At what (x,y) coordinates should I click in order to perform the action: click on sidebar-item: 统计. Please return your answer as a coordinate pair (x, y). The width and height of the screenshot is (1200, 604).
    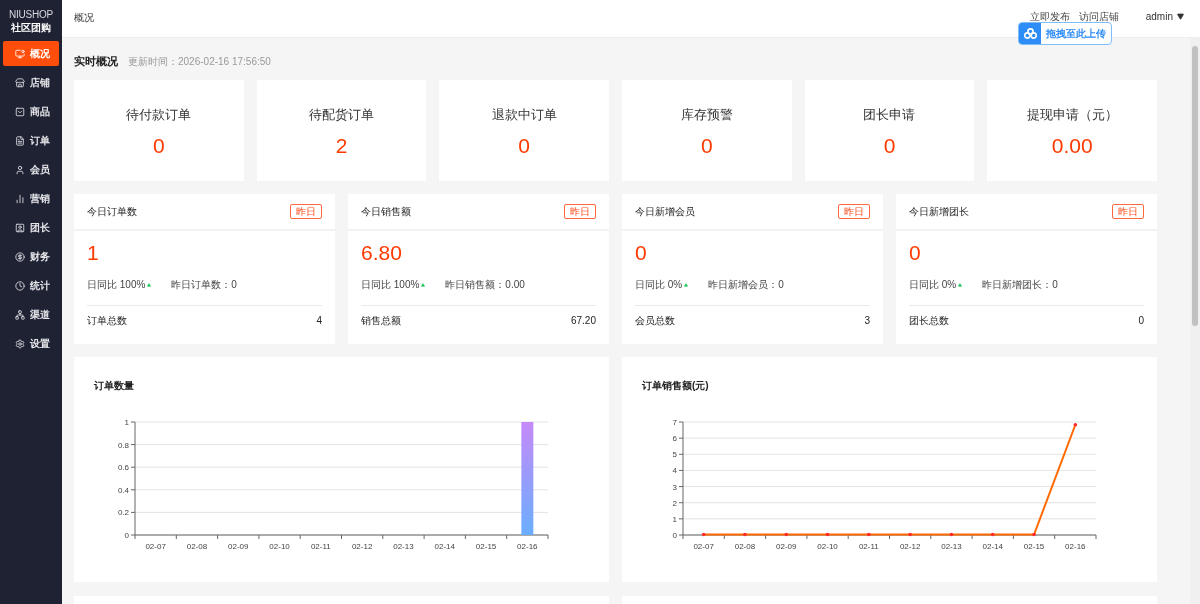
    Looking at the image, I should click on (31, 285).